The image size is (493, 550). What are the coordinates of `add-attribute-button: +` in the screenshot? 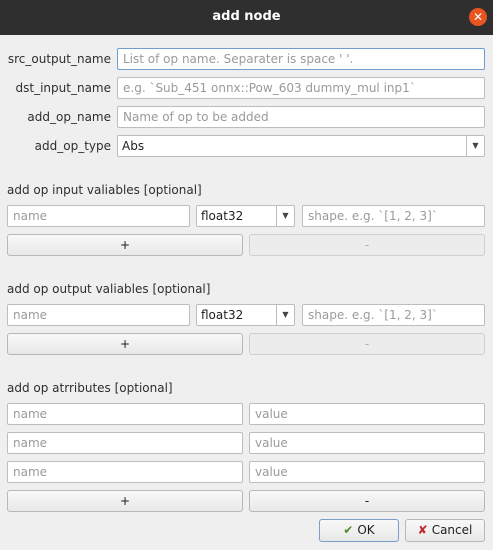 It's located at (125, 501).